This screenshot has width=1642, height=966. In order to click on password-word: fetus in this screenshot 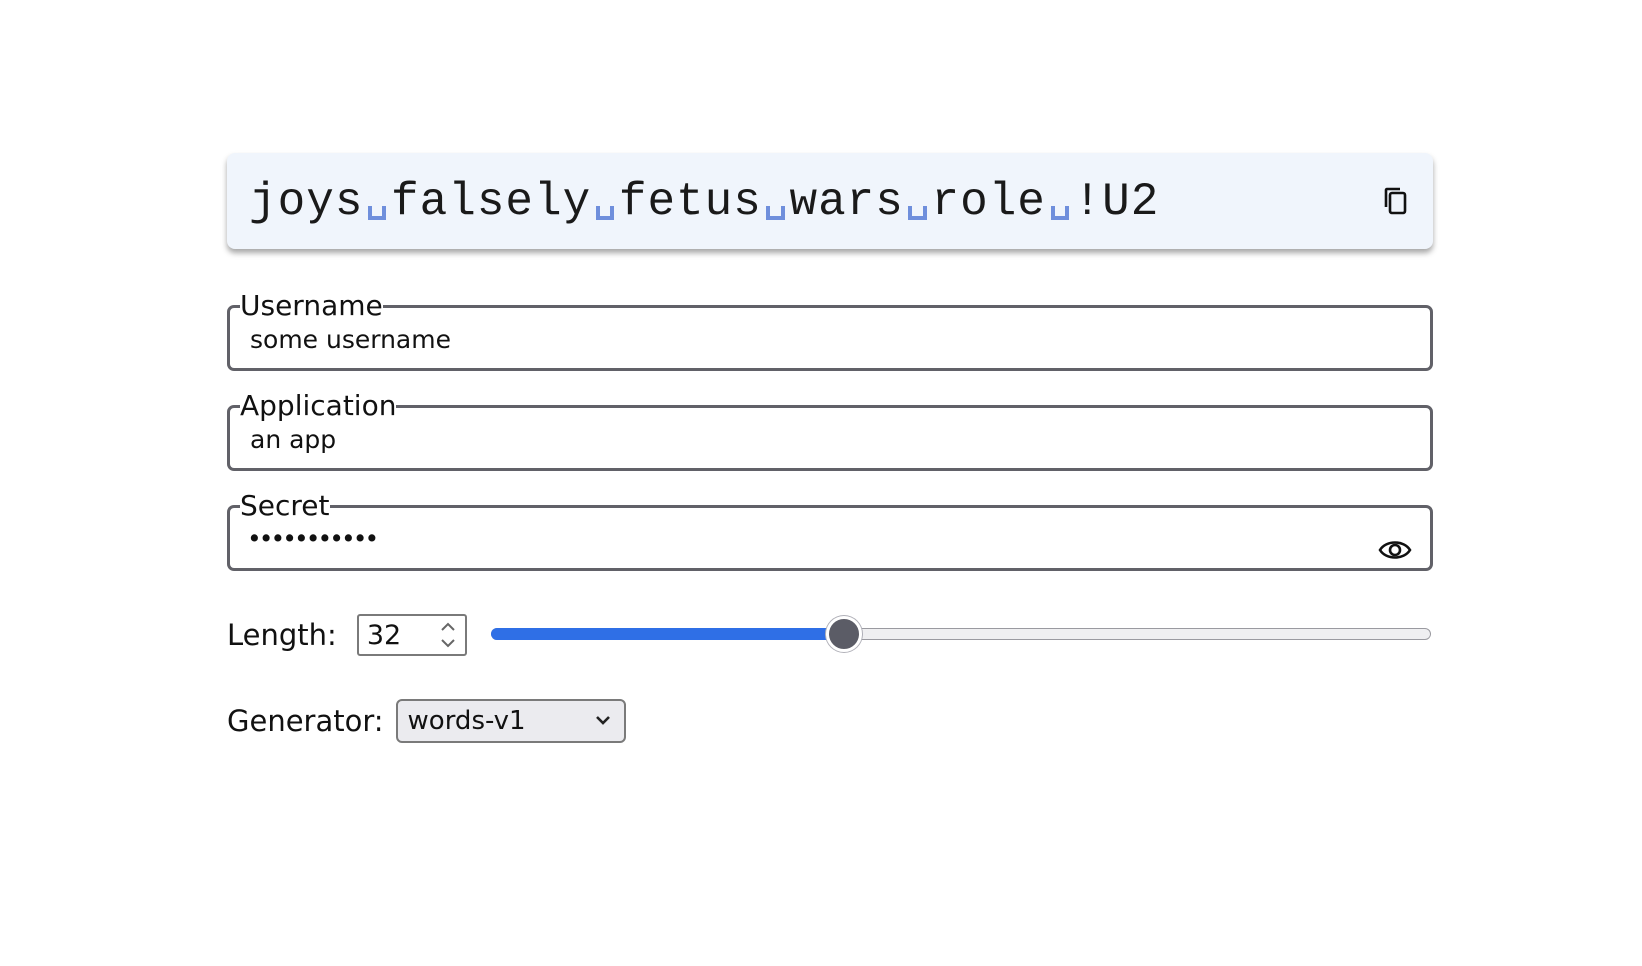, I will do `click(690, 202)`.